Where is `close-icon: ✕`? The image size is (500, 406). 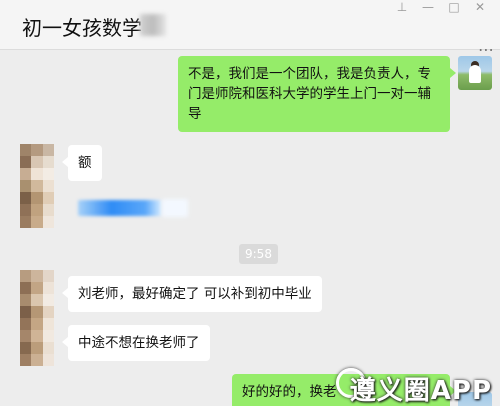
close-icon: ✕ is located at coordinates (480, 7).